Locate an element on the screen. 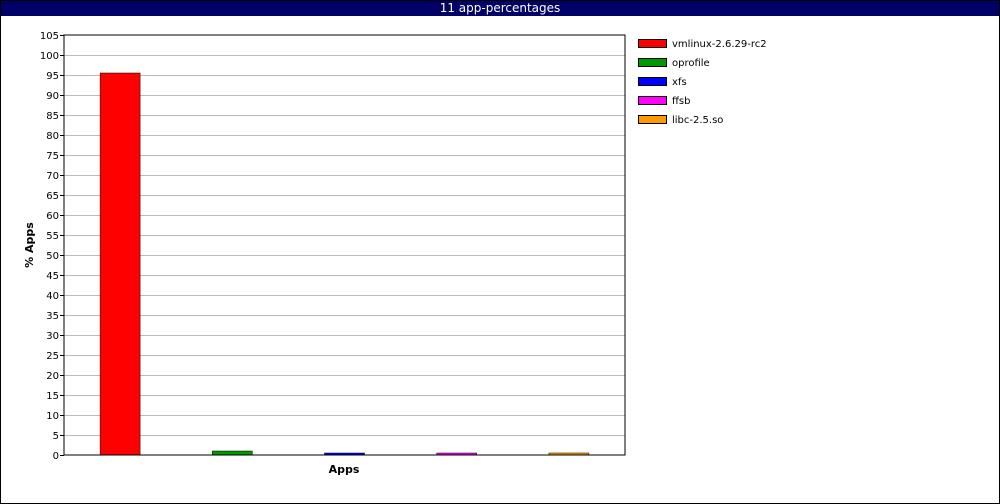 The width and height of the screenshot is (1000, 504). y-tick-label: 80 is located at coordinates (52, 136).